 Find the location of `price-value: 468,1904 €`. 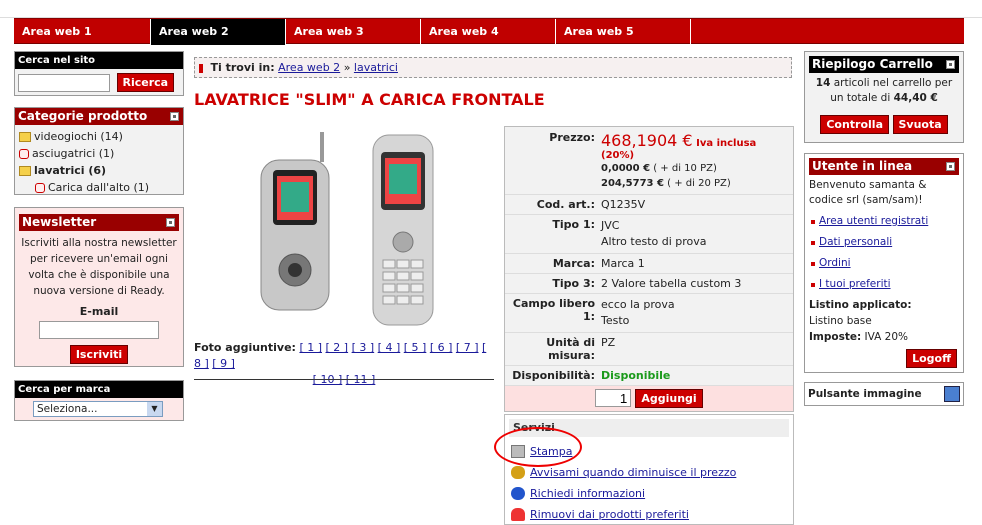

price-value: 468,1904 € is located at coordinates (647, 140).